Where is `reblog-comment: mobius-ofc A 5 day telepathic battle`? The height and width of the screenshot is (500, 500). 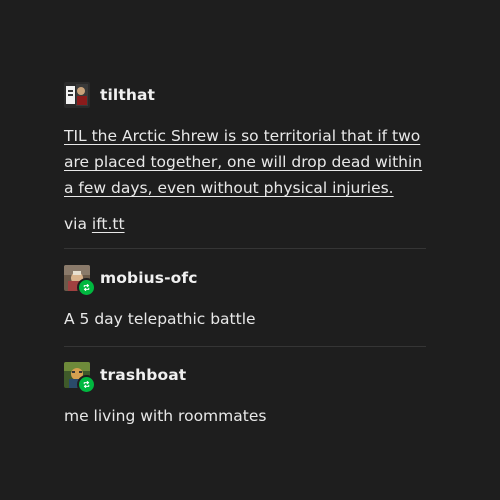
reblog-comment: mobius-ofc A 5 day telepathic battle is located at coordinates (250, 298).